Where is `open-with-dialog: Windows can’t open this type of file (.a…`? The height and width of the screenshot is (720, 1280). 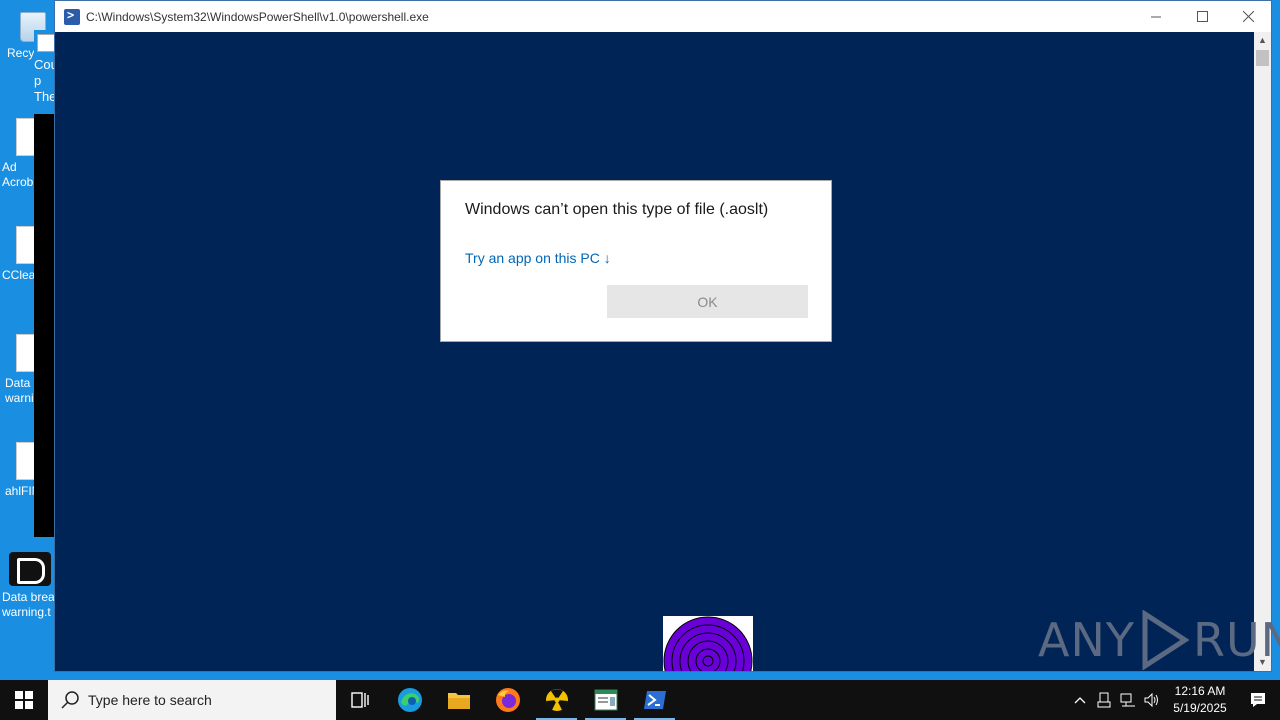
open-with-dialog: Windows can’t open this type of file (.a… is located at coordinates (636, 261).